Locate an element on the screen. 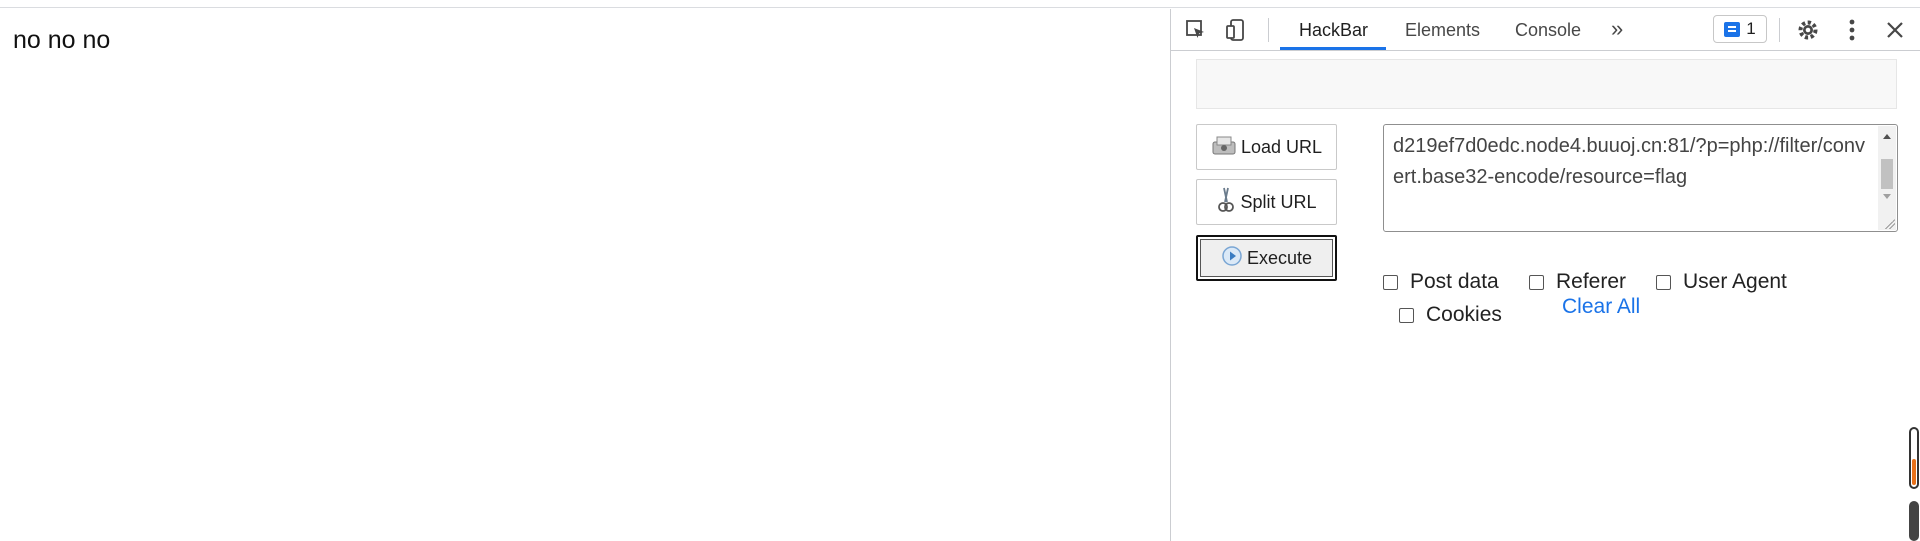 This screenshot has height=541, width=1920. referer-checkbox is located at coordinates (1536, 282).